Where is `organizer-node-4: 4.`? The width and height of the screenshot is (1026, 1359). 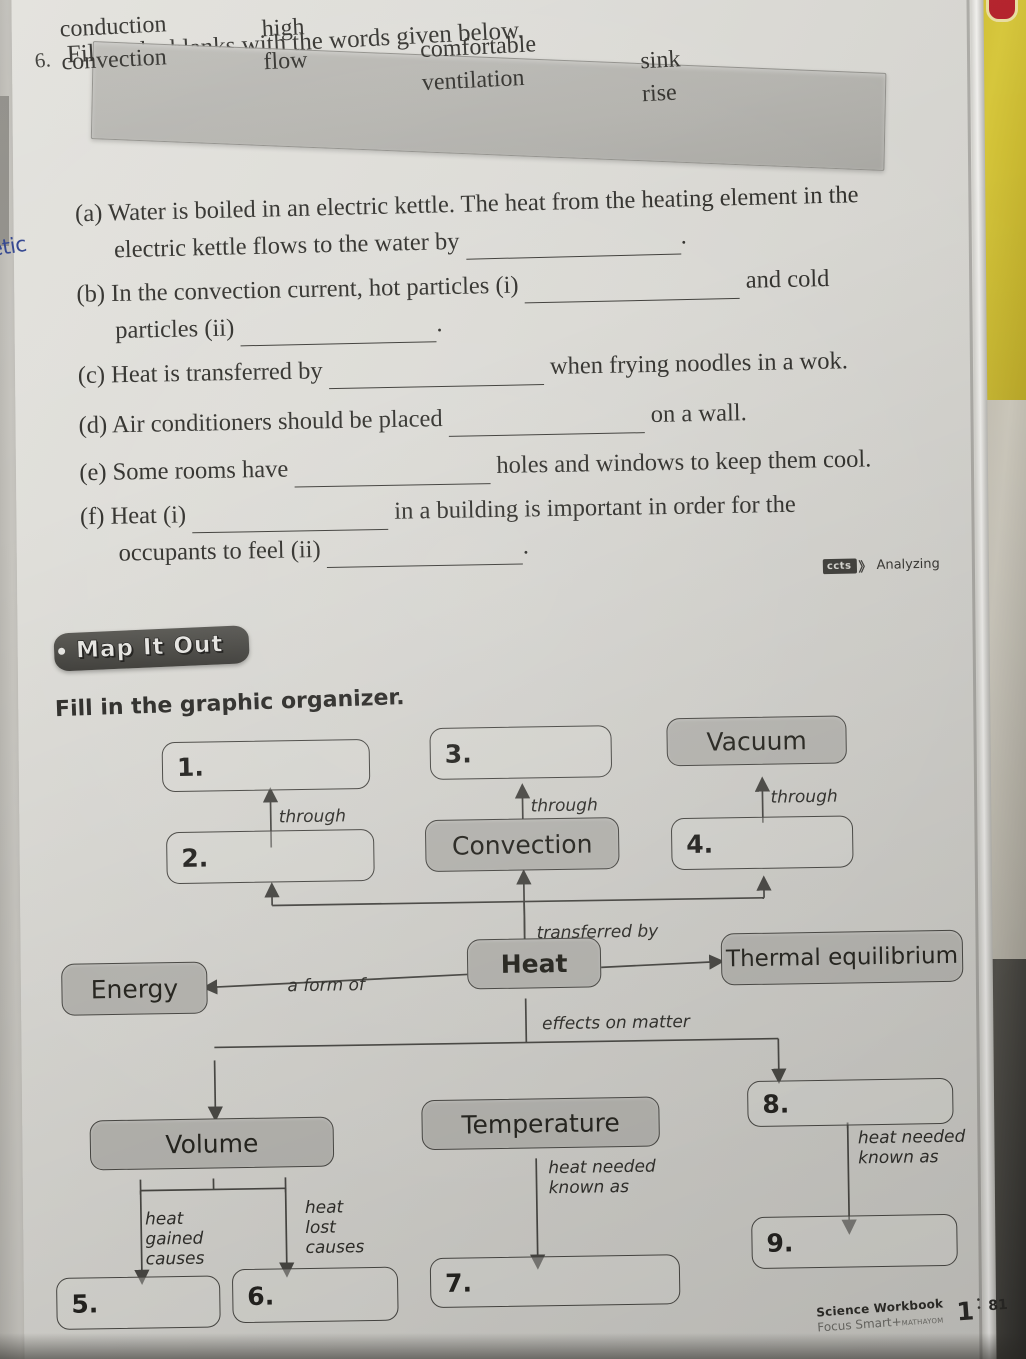 organizer-node-4: 4. is located at coordinates (762, 843).